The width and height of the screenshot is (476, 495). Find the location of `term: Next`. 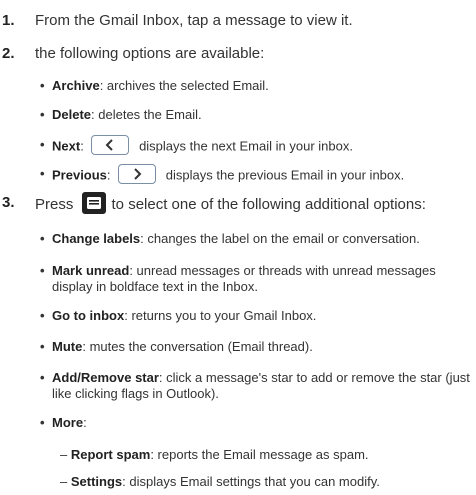

term: Next is located at coordinates (66, 146).